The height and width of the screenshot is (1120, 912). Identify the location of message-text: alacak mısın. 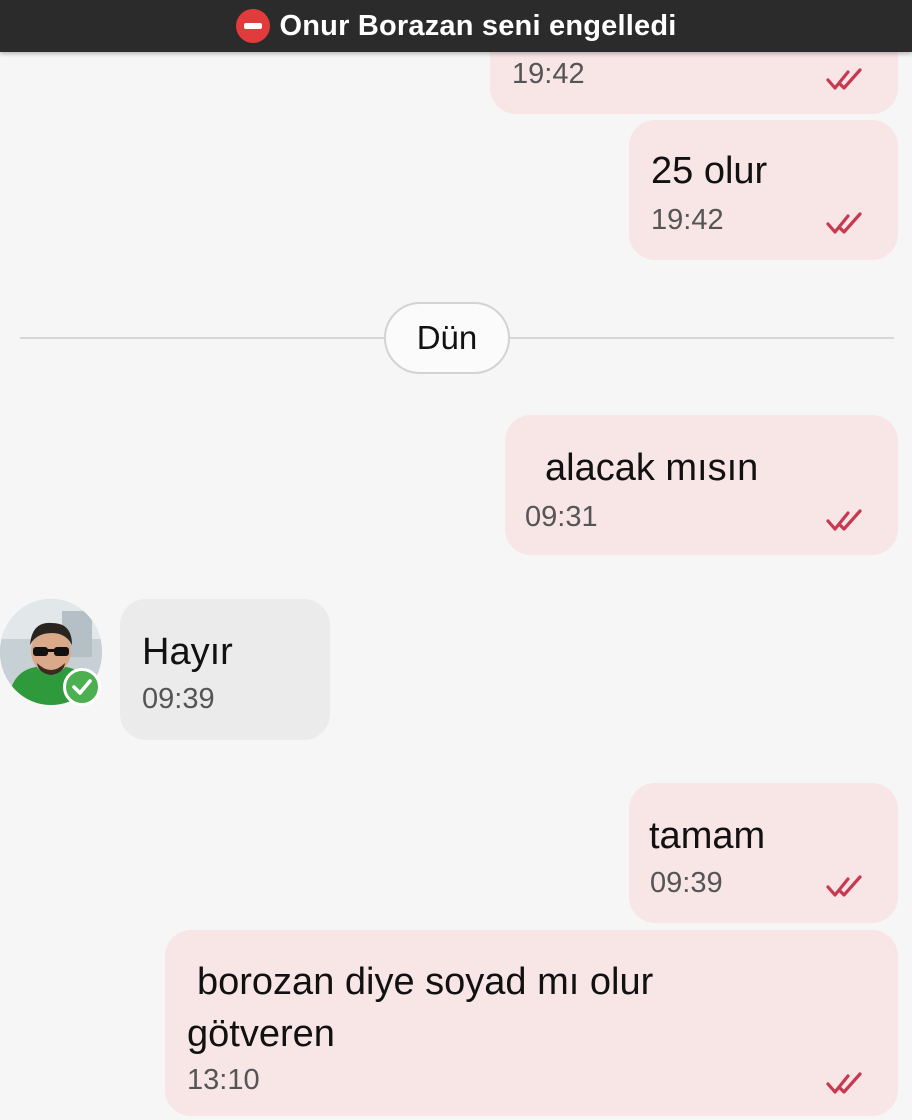
(652, 468).